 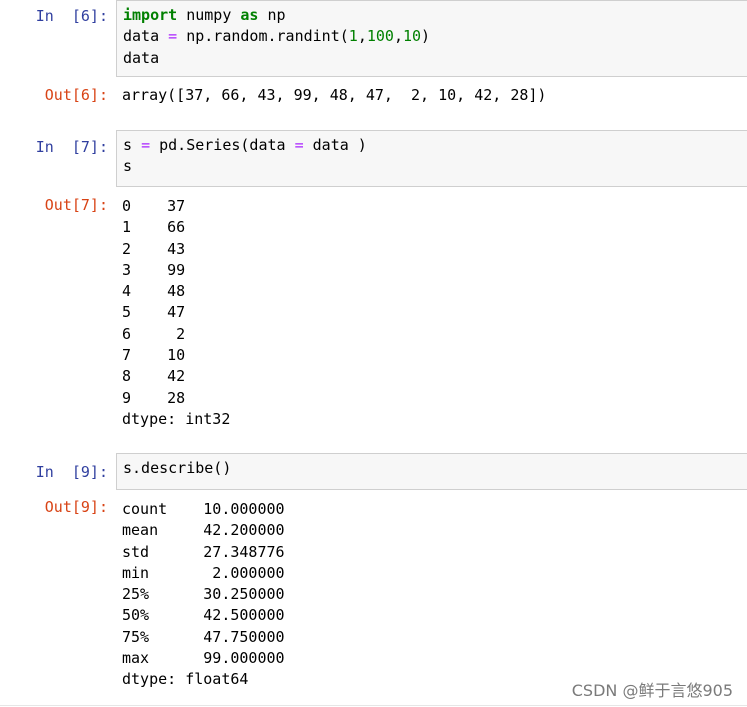 I want to click on bottom-divider, so click(x=373, y=705).